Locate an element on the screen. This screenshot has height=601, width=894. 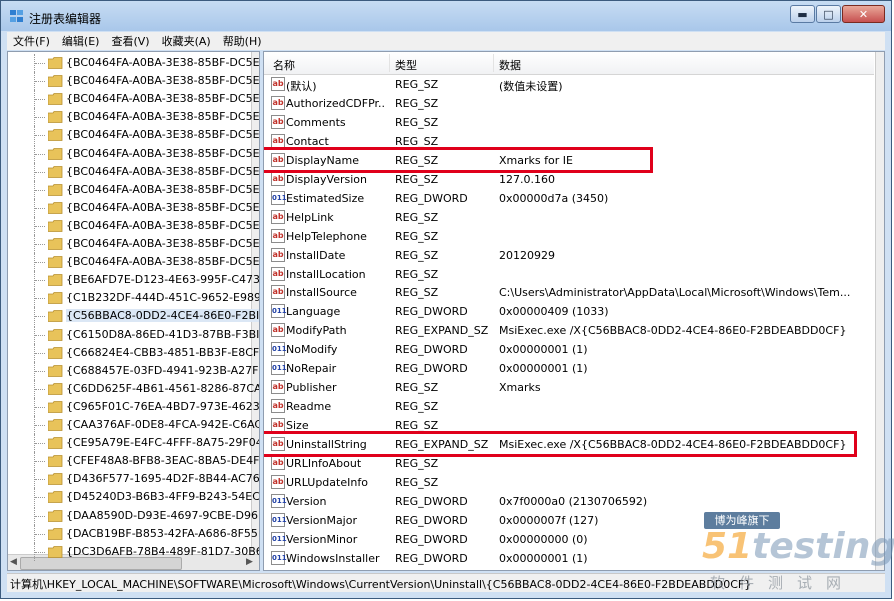
tree-item-label: {BC0464FA-A0BA-3E38-85BF-DC5E is located at coordinates (163, 117).